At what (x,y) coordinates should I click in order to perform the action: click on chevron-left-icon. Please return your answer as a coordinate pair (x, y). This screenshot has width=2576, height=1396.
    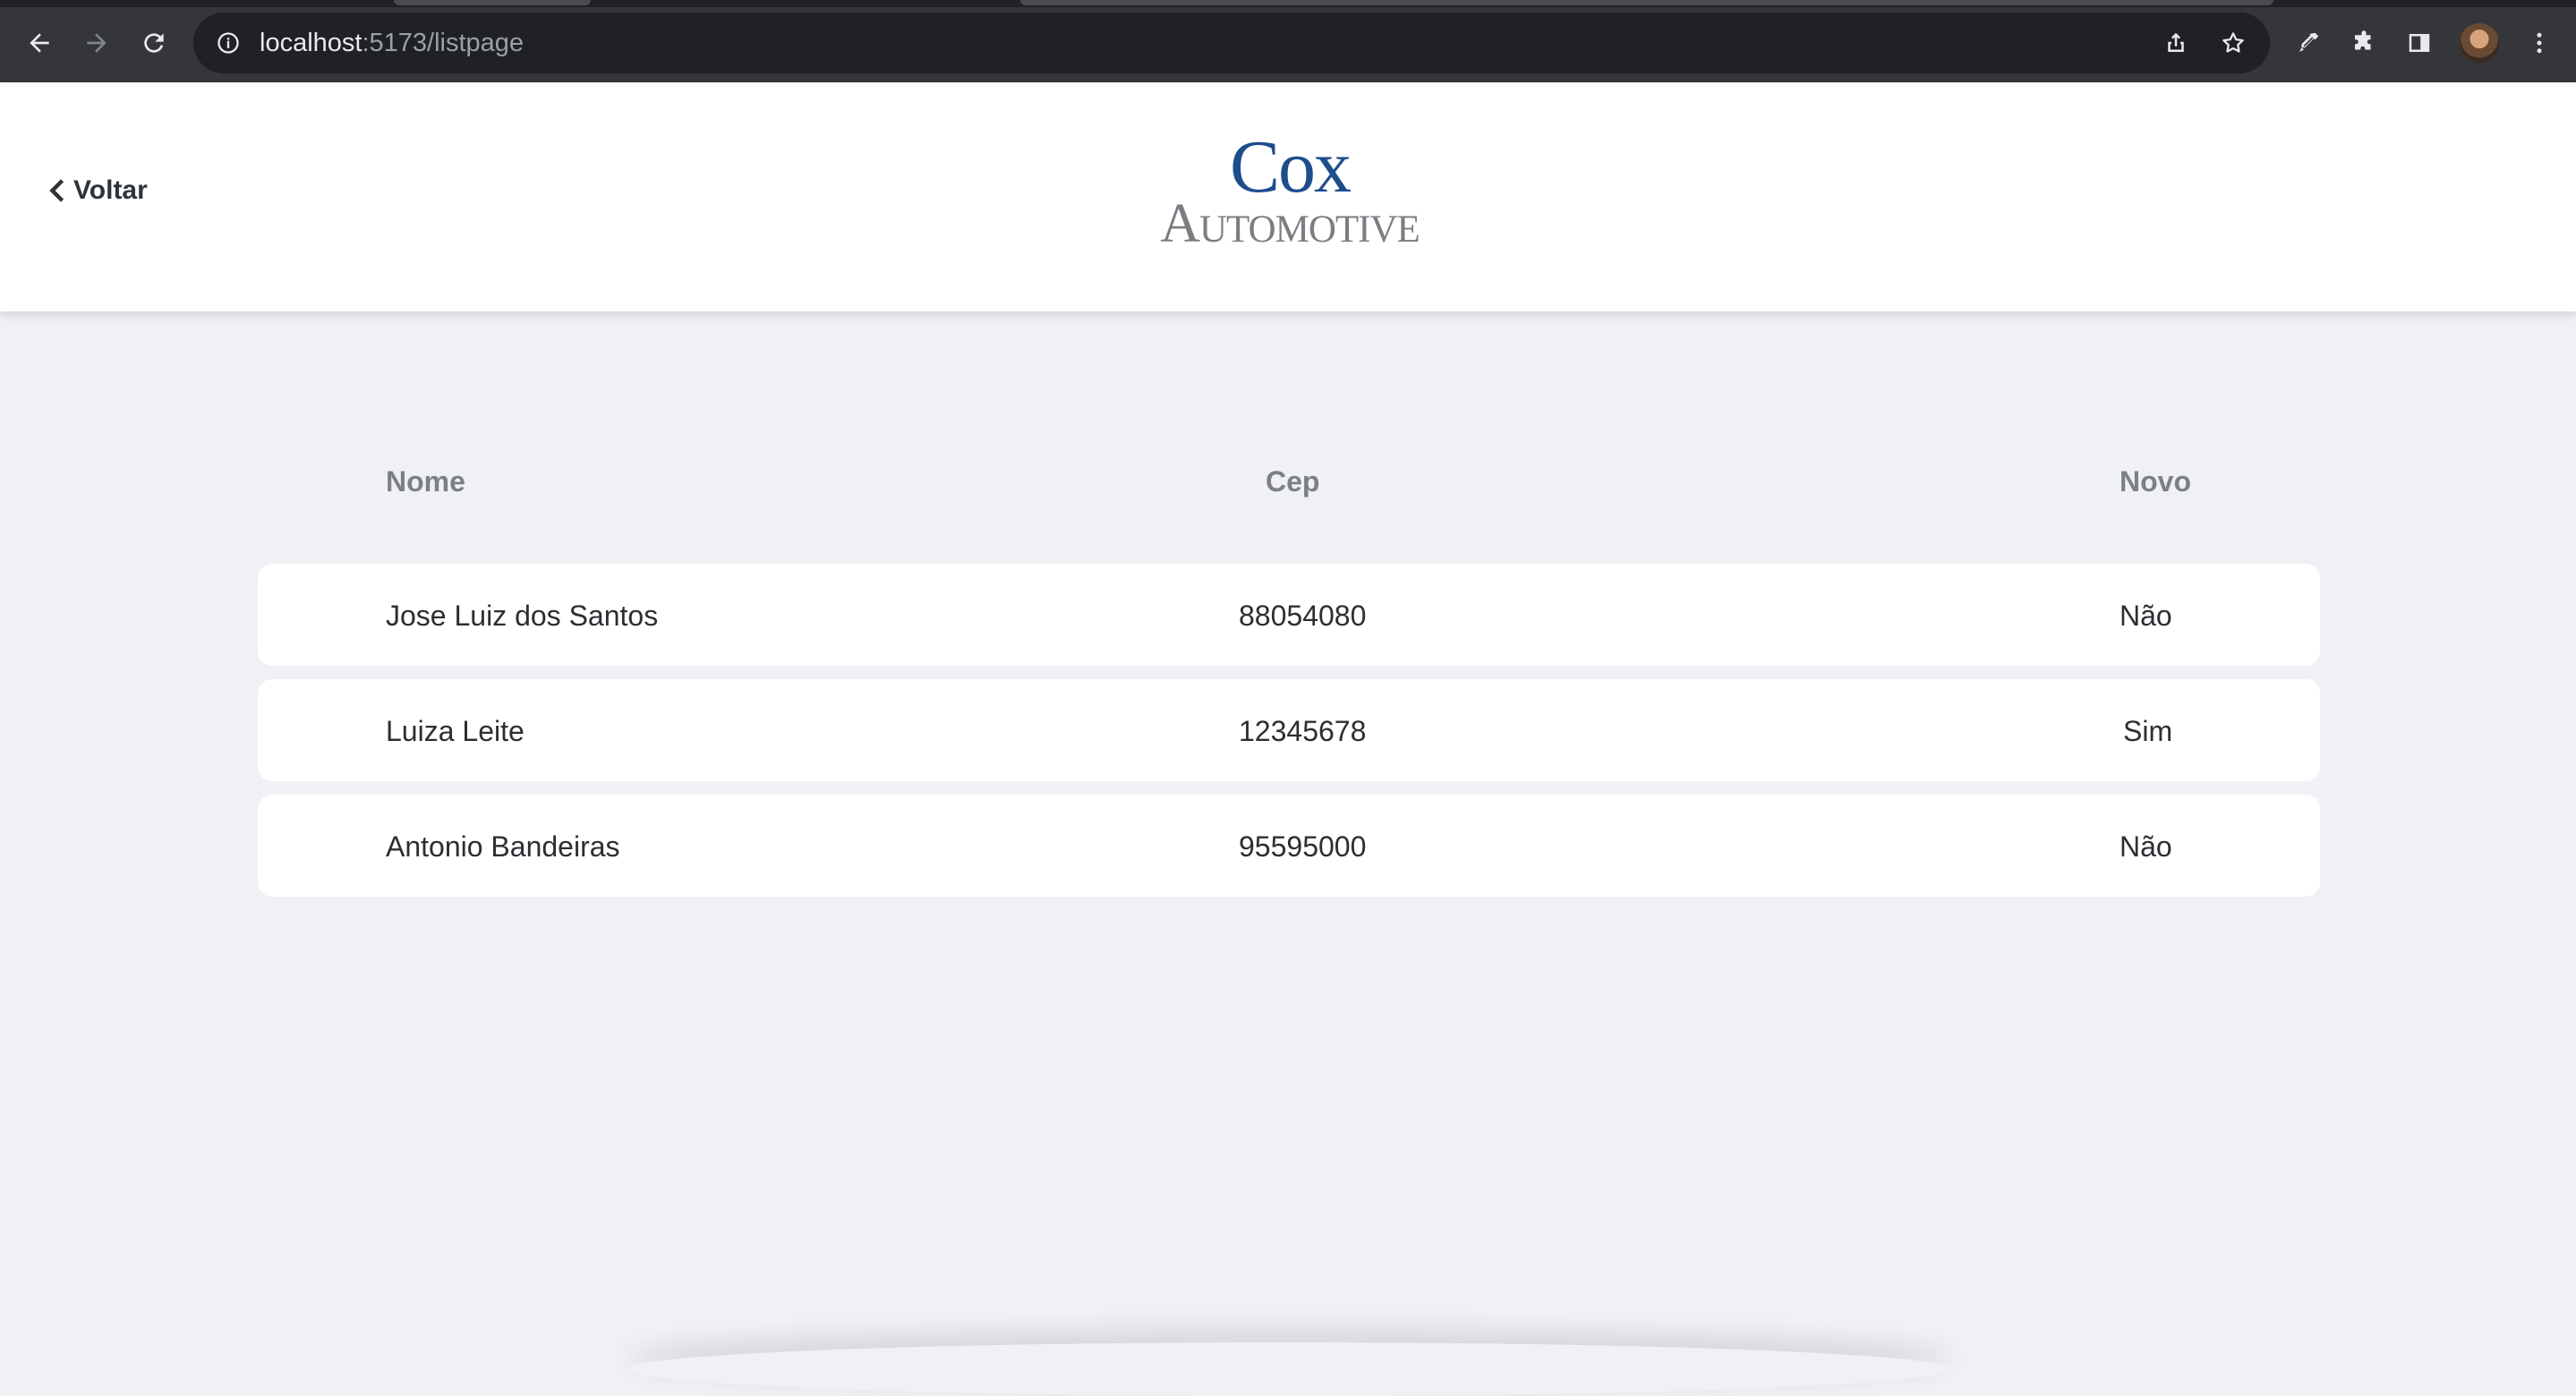
    Looking at the image, I should click on (56, 190).